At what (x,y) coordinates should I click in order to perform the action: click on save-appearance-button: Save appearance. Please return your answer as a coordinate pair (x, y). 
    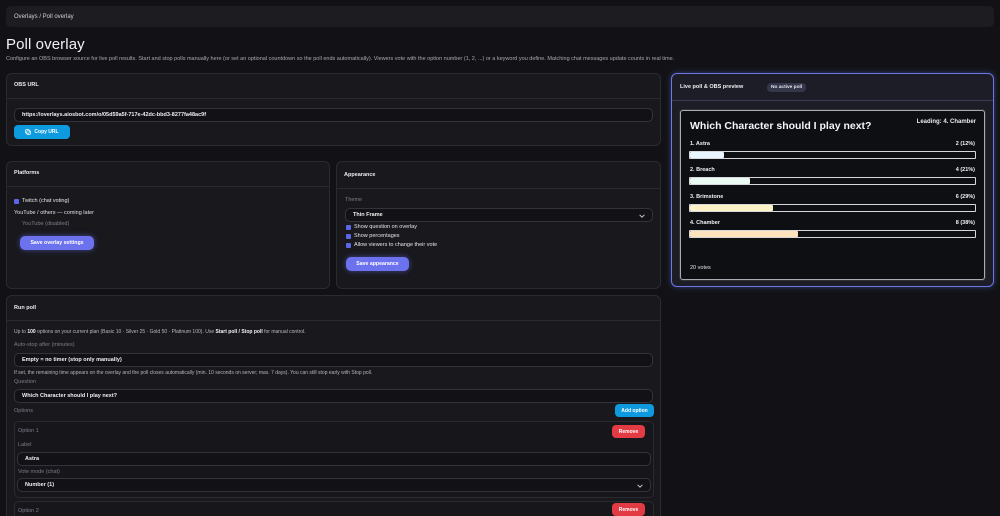
    Looking at the image, I should click on (377, 264).